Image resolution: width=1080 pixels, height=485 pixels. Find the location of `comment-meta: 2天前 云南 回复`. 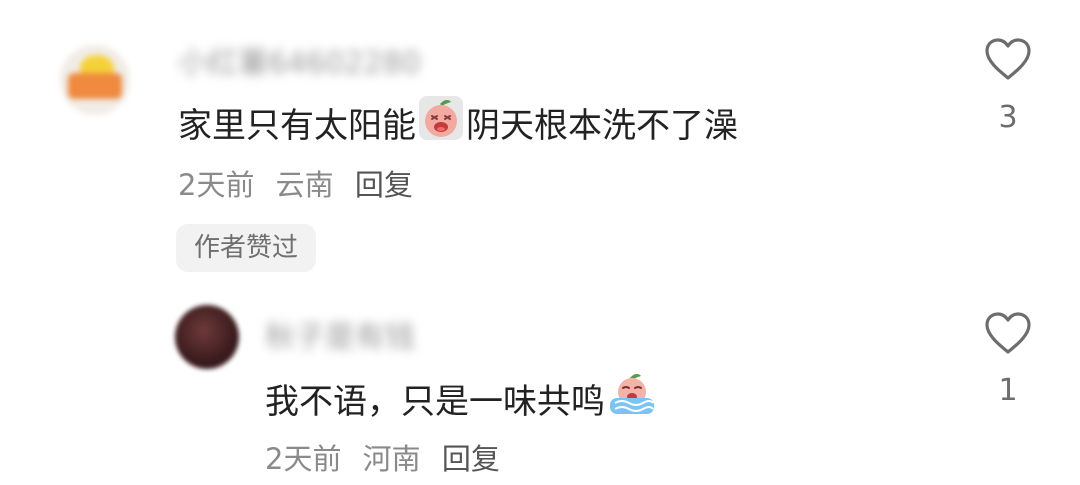

comment-meta: 2天前 云南 回复 is located at coordinates (301, 183).